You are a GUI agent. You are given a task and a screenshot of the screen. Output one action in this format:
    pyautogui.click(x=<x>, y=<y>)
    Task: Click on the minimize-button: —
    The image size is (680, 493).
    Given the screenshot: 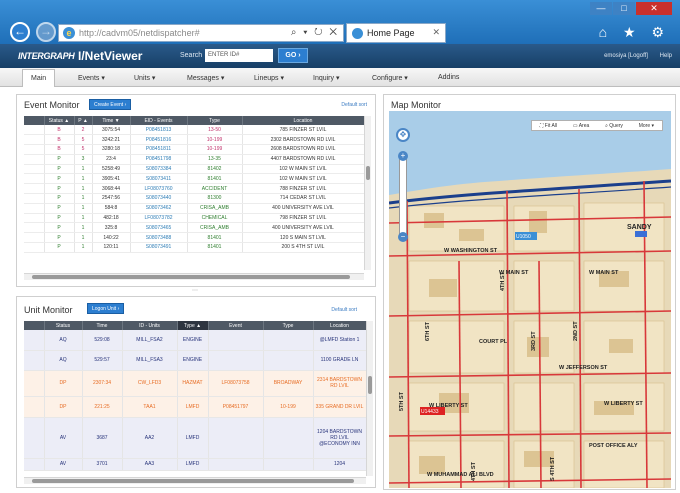 What is the action you would take?
    pyautogui.click(x=601, y=8)
    